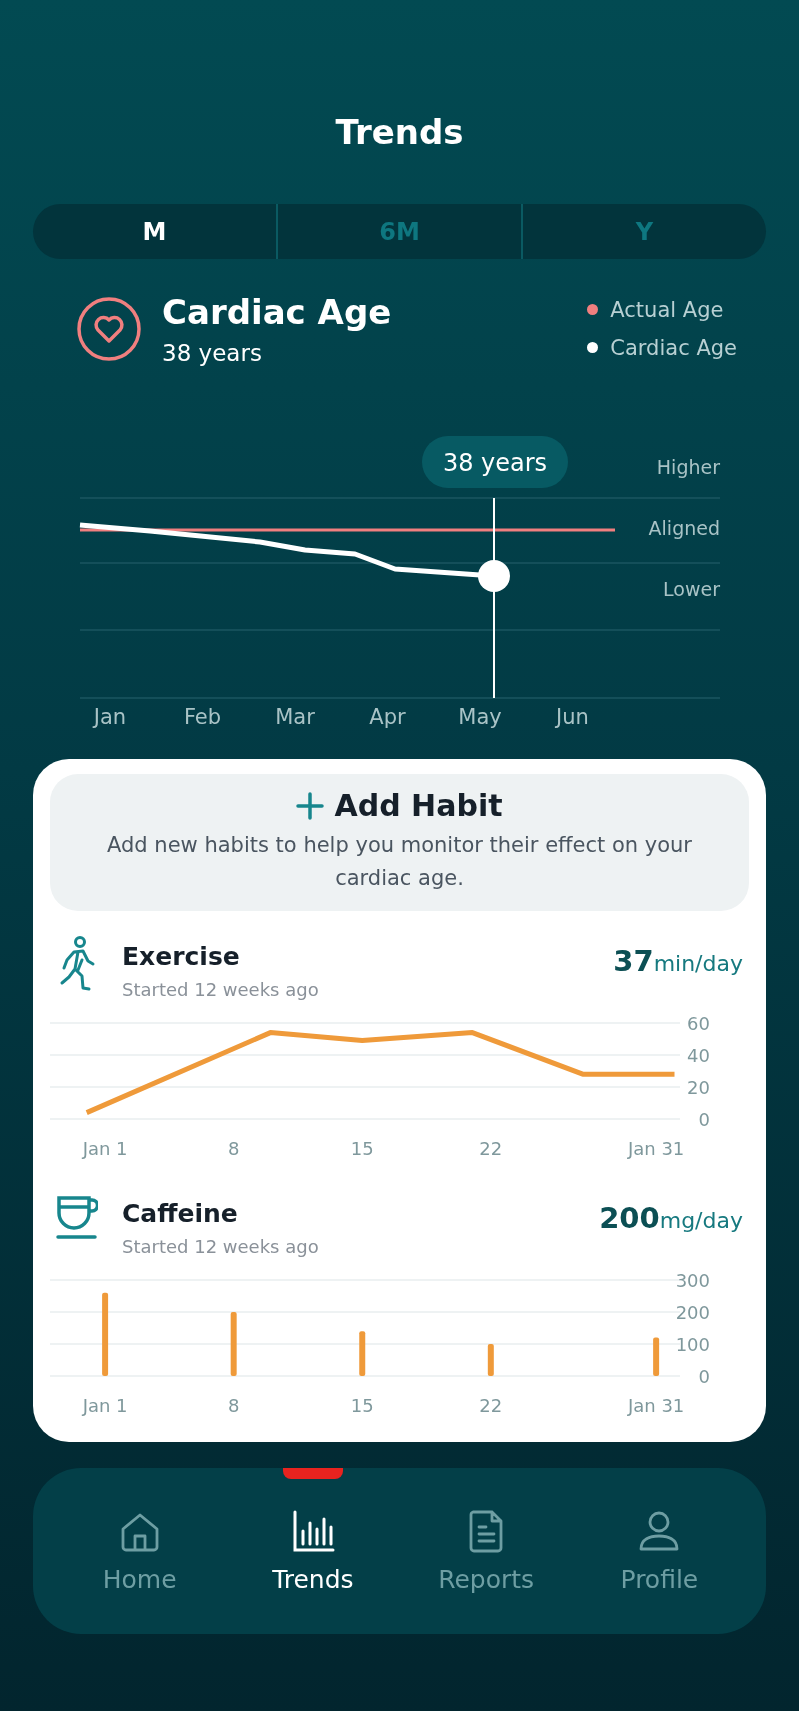 The height and width of the screenshot is (1711, 799). What do you see at coordinates (691, 589) in the screenshot?
I see `y-axis-label: Lower` at bounding box center [691, 589].